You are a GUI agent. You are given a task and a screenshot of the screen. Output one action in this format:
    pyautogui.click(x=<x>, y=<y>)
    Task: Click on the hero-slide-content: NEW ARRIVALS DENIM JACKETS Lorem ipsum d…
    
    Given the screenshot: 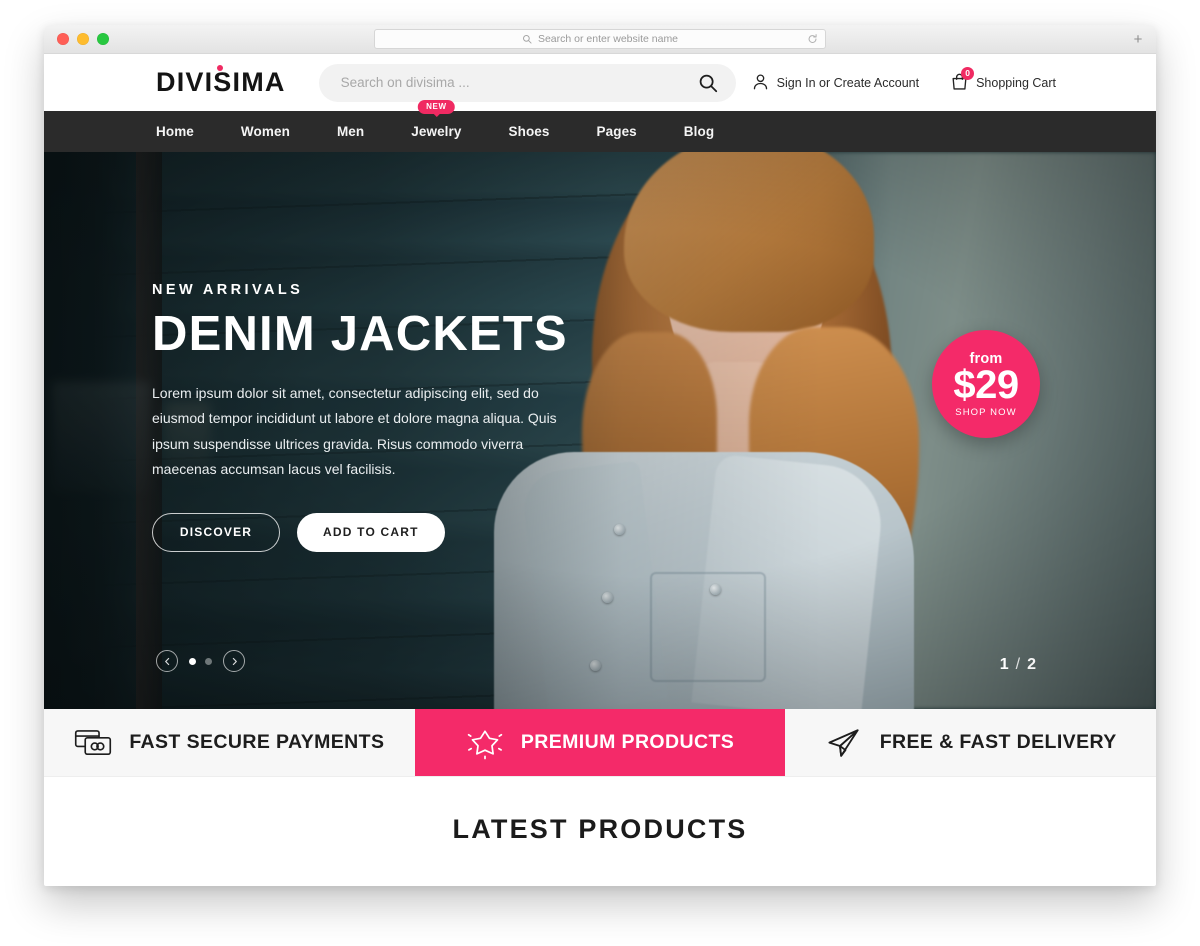 What is the action you would take?
    pyautogui.click(x=367, y=417)
    